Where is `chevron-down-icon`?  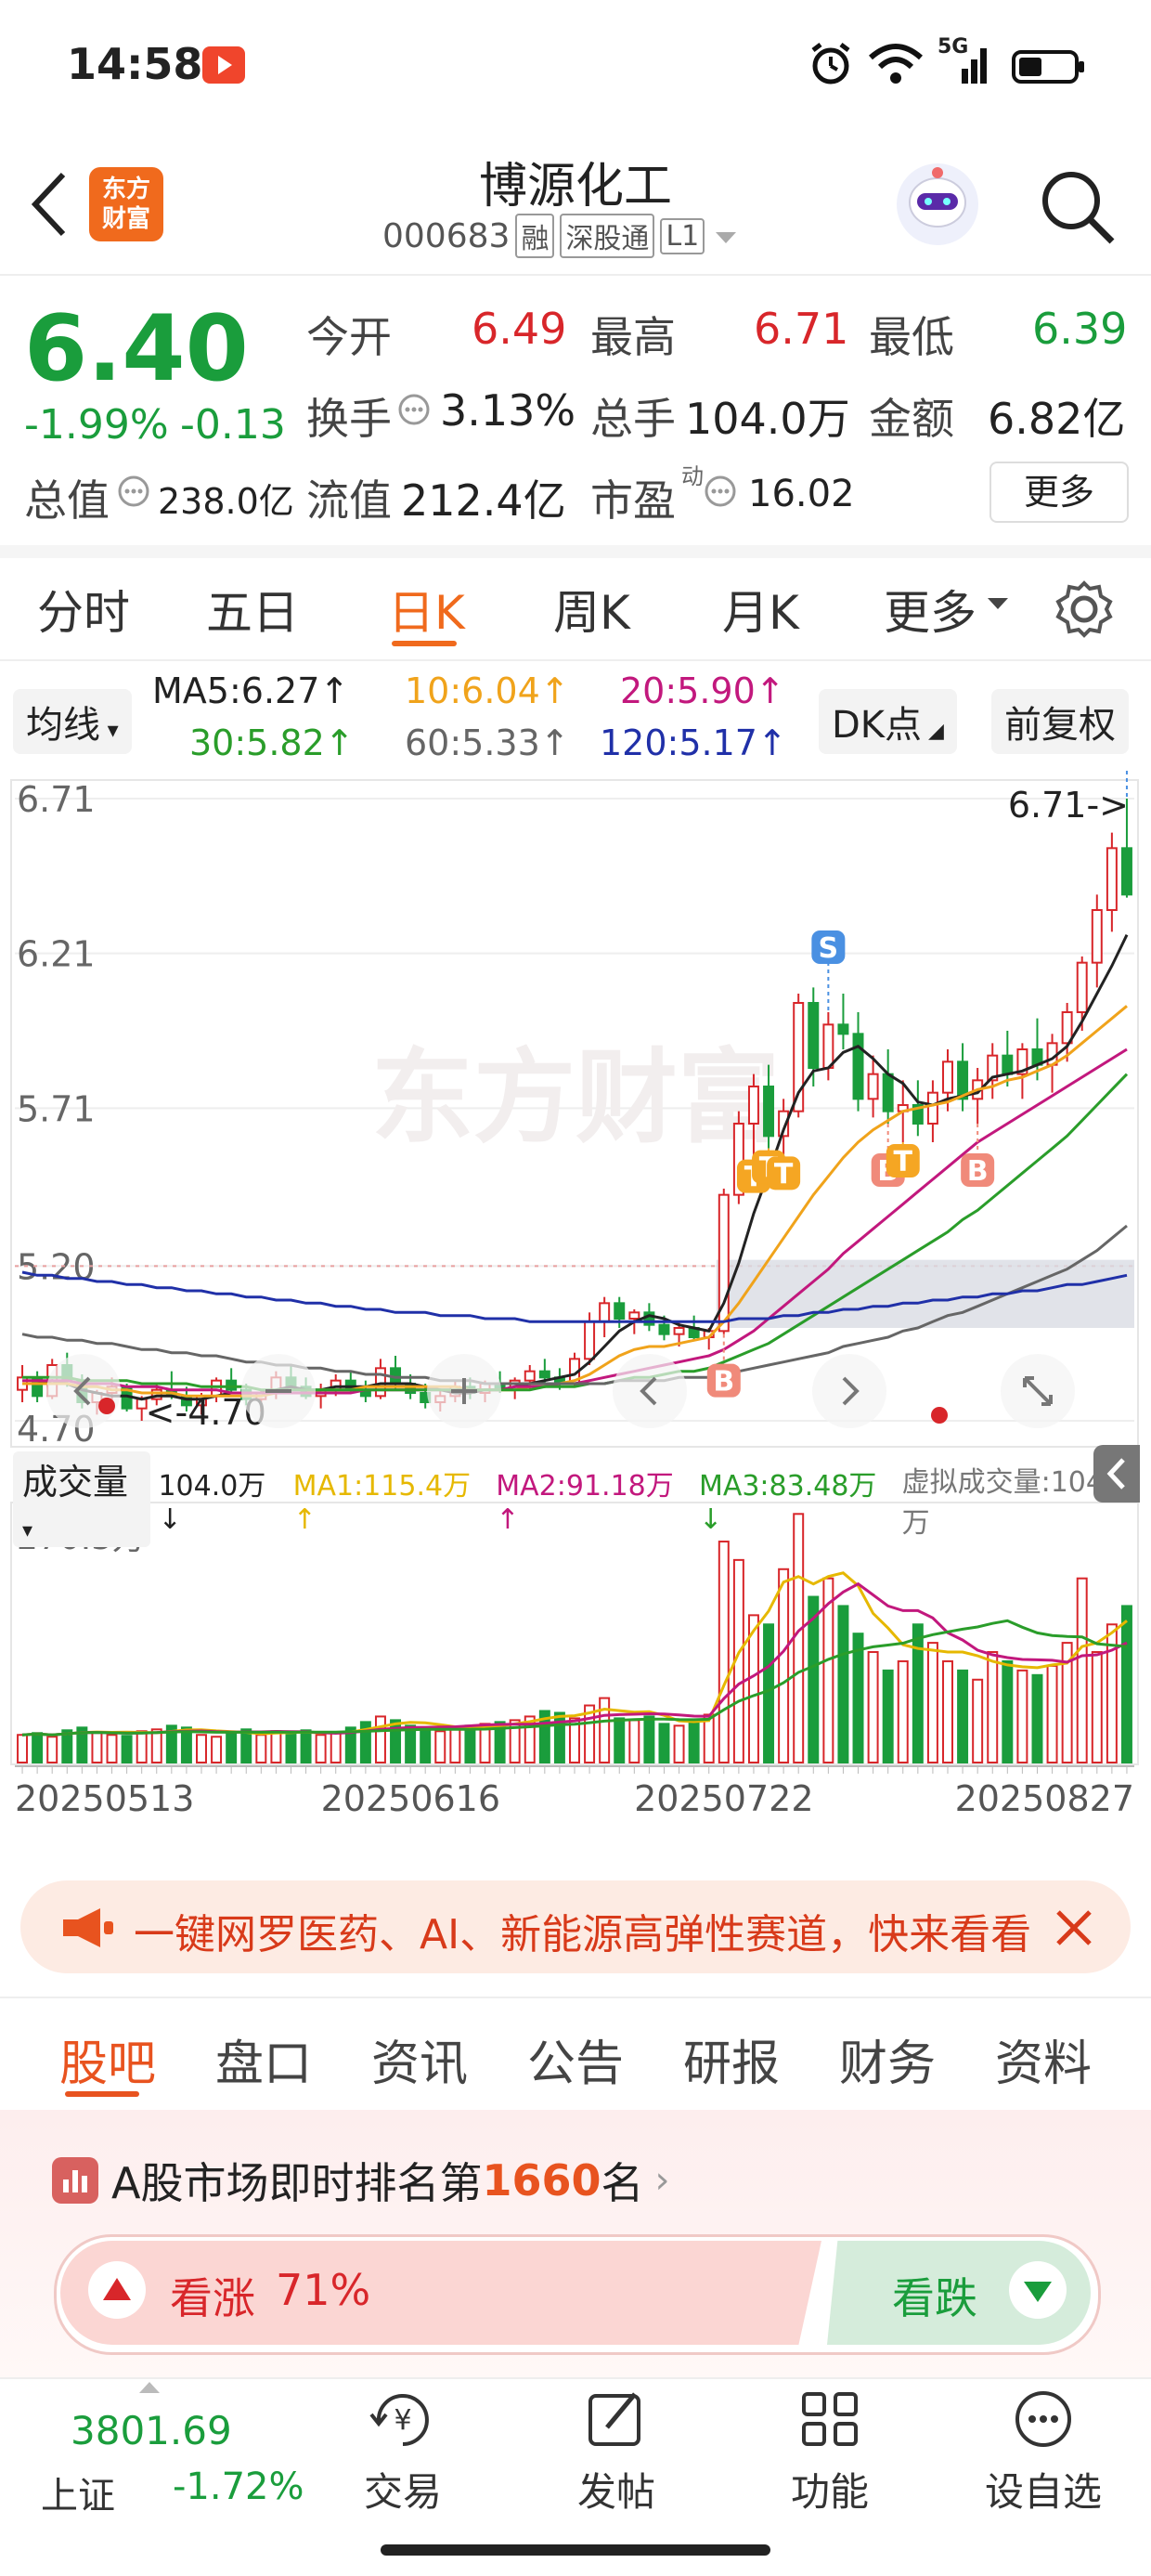 chevron-down-icon is located at coordinates (998, 605).